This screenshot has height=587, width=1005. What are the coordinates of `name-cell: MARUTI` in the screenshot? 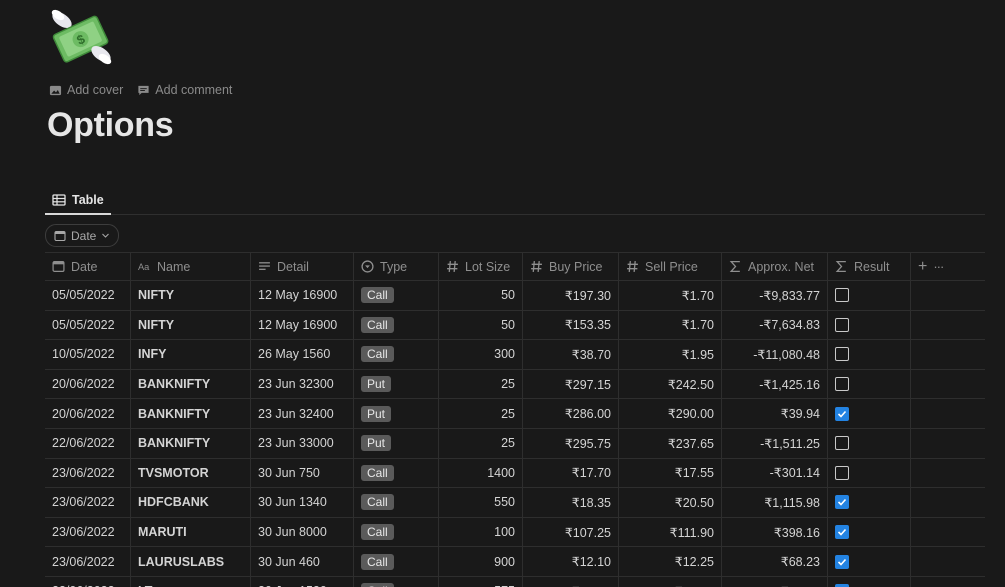 It's located at (191, 532).